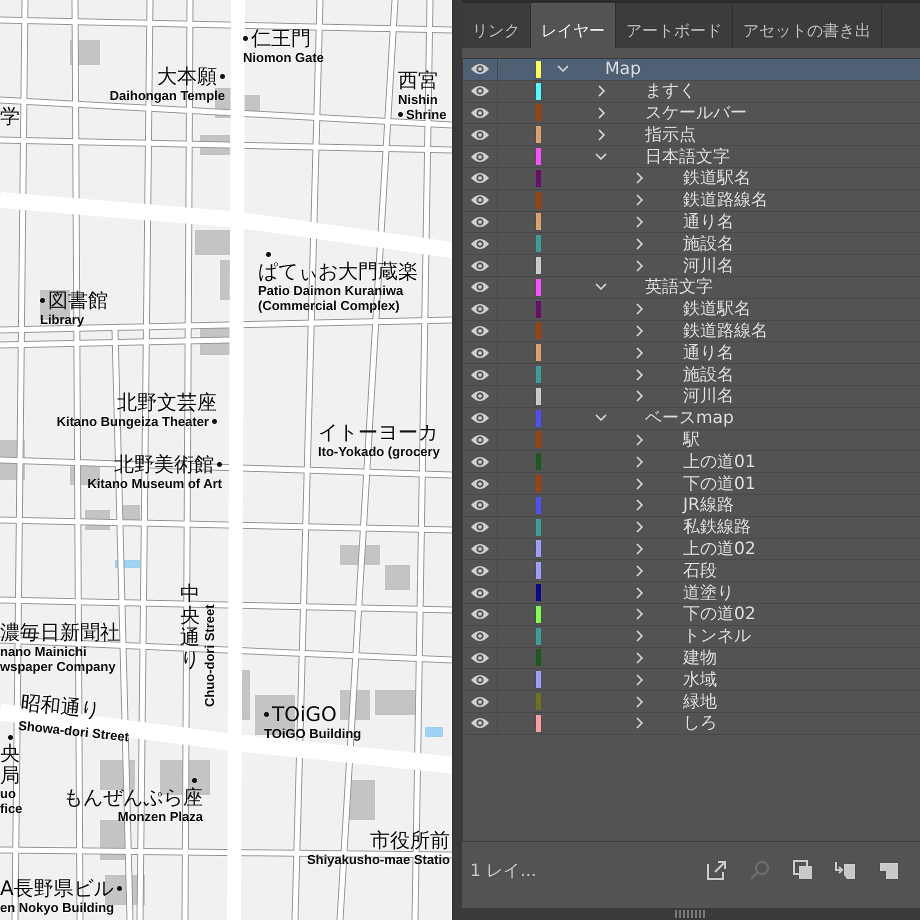 This screenshot has height=920, width=920. What do you see at coordinates (60, 632) in the screenshot?
I see `place-name: 濃毎日新聞社` at bounding box center [60, 632].